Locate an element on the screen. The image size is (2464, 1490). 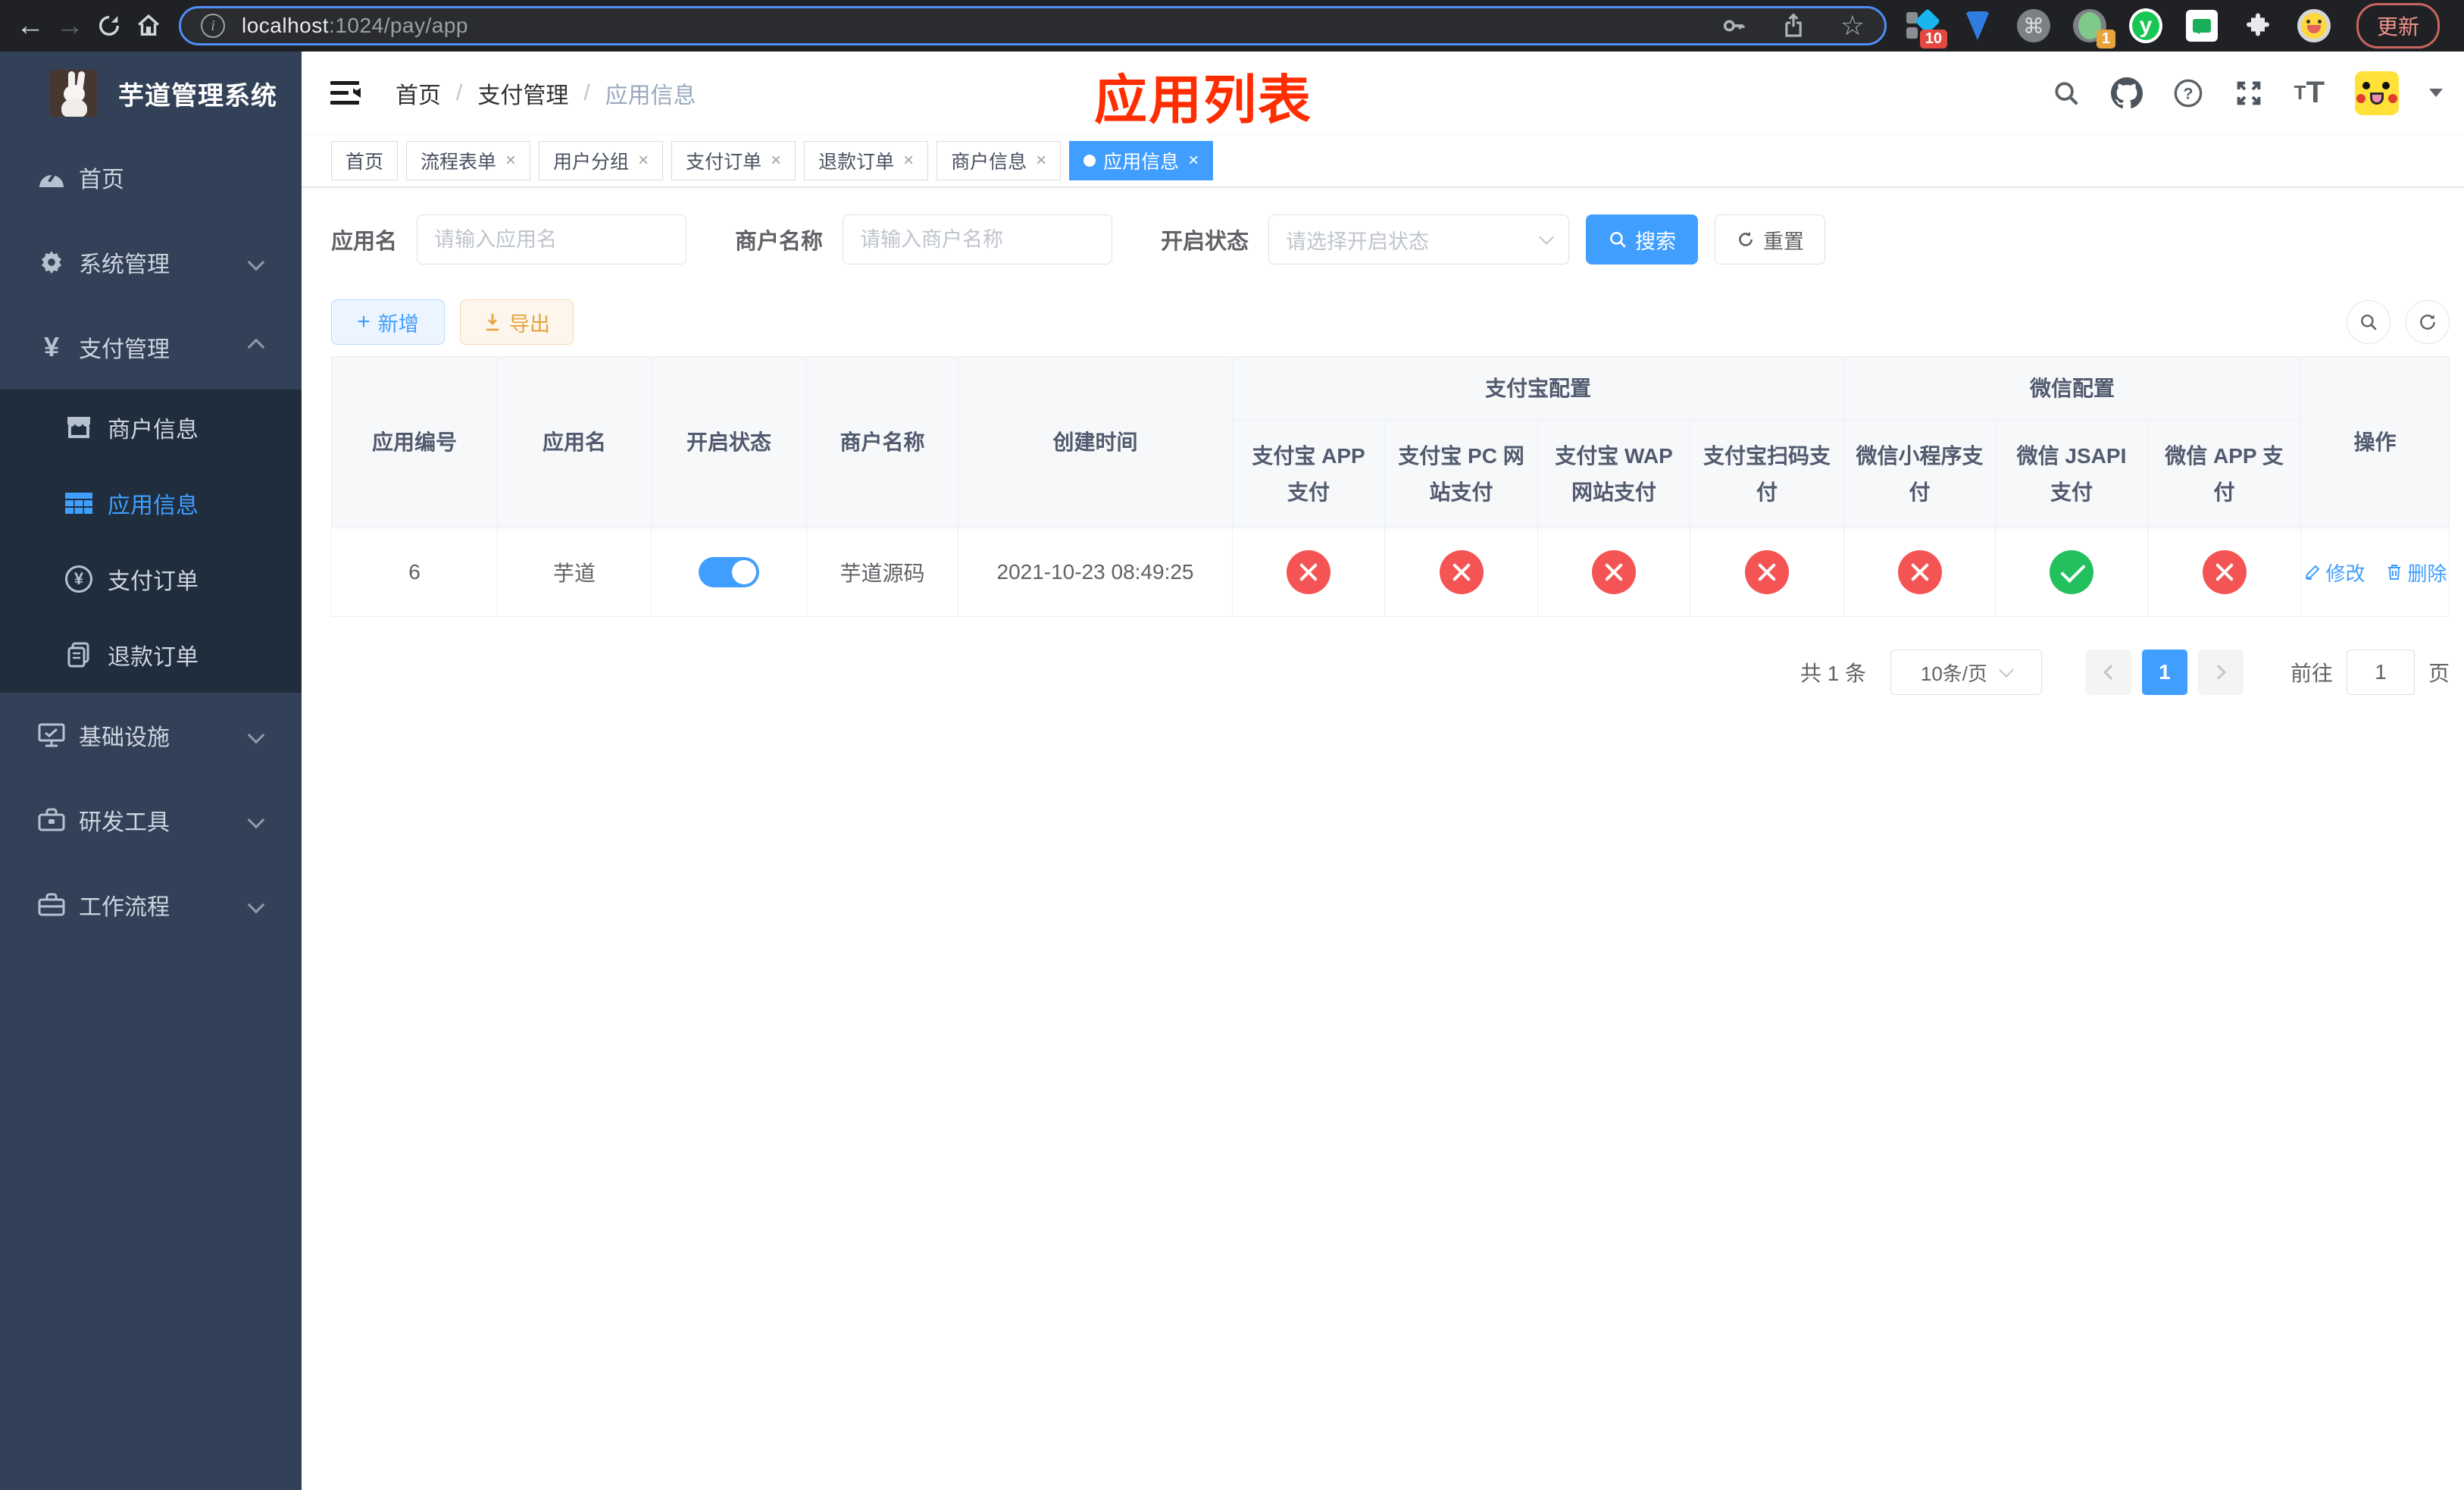
sidebar-item-refund-orders: 退款订单 is located at coordinates (151, 655).